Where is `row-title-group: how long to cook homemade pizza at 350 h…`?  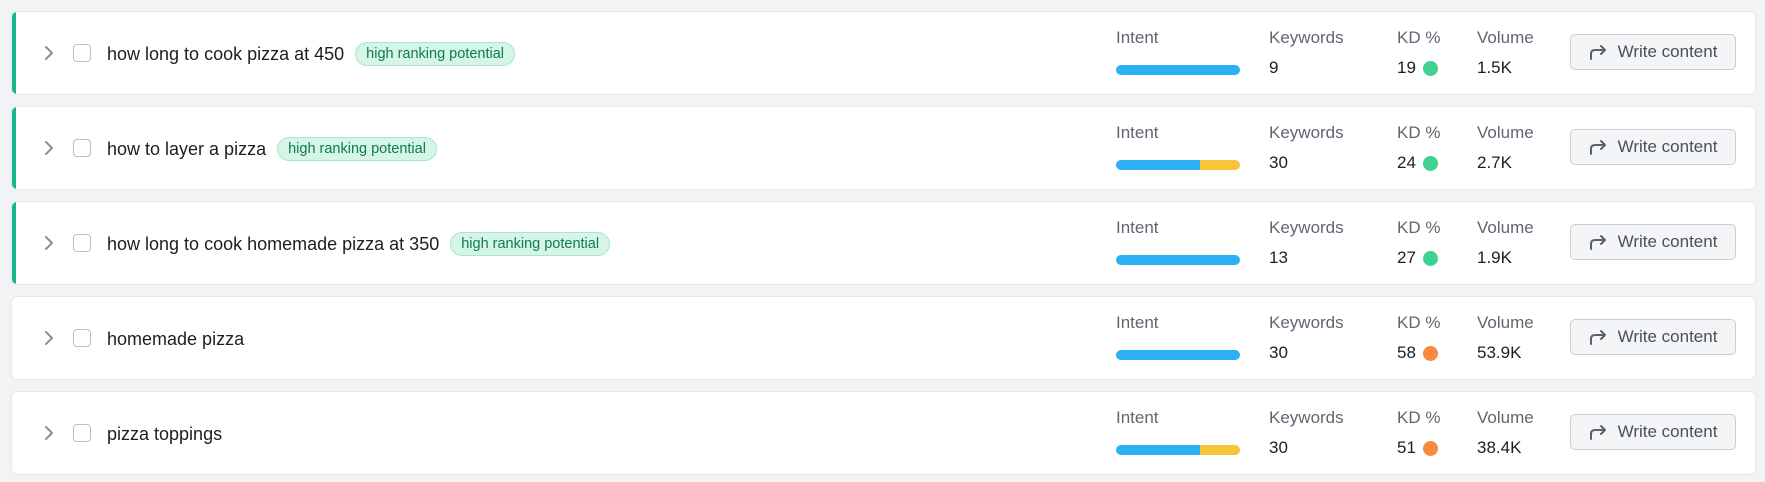
row-title-group: how long to cook homemade pizza at 350 h… is located at coordinates (359, 243).